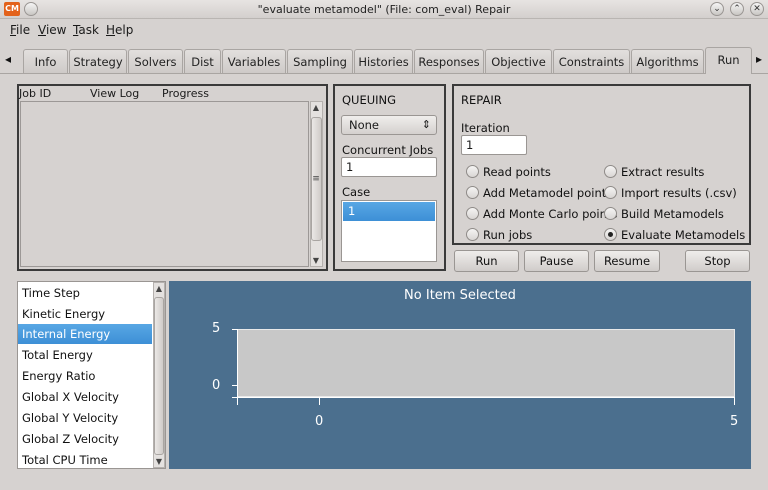  I want to click on y-tick-label: 5, so click(216, 328).